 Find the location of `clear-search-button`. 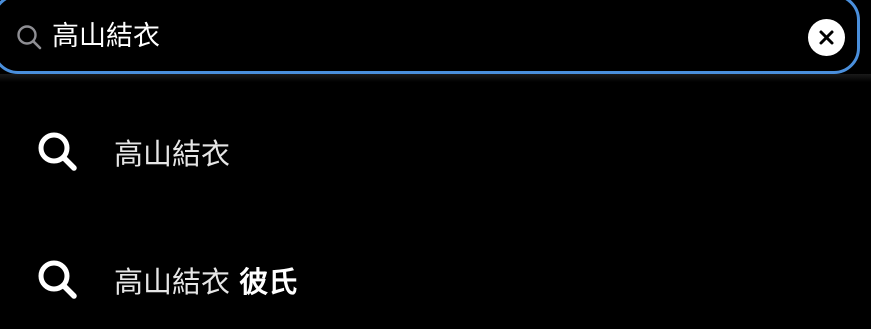

clear-search-button is located at coordinates (826, 37).